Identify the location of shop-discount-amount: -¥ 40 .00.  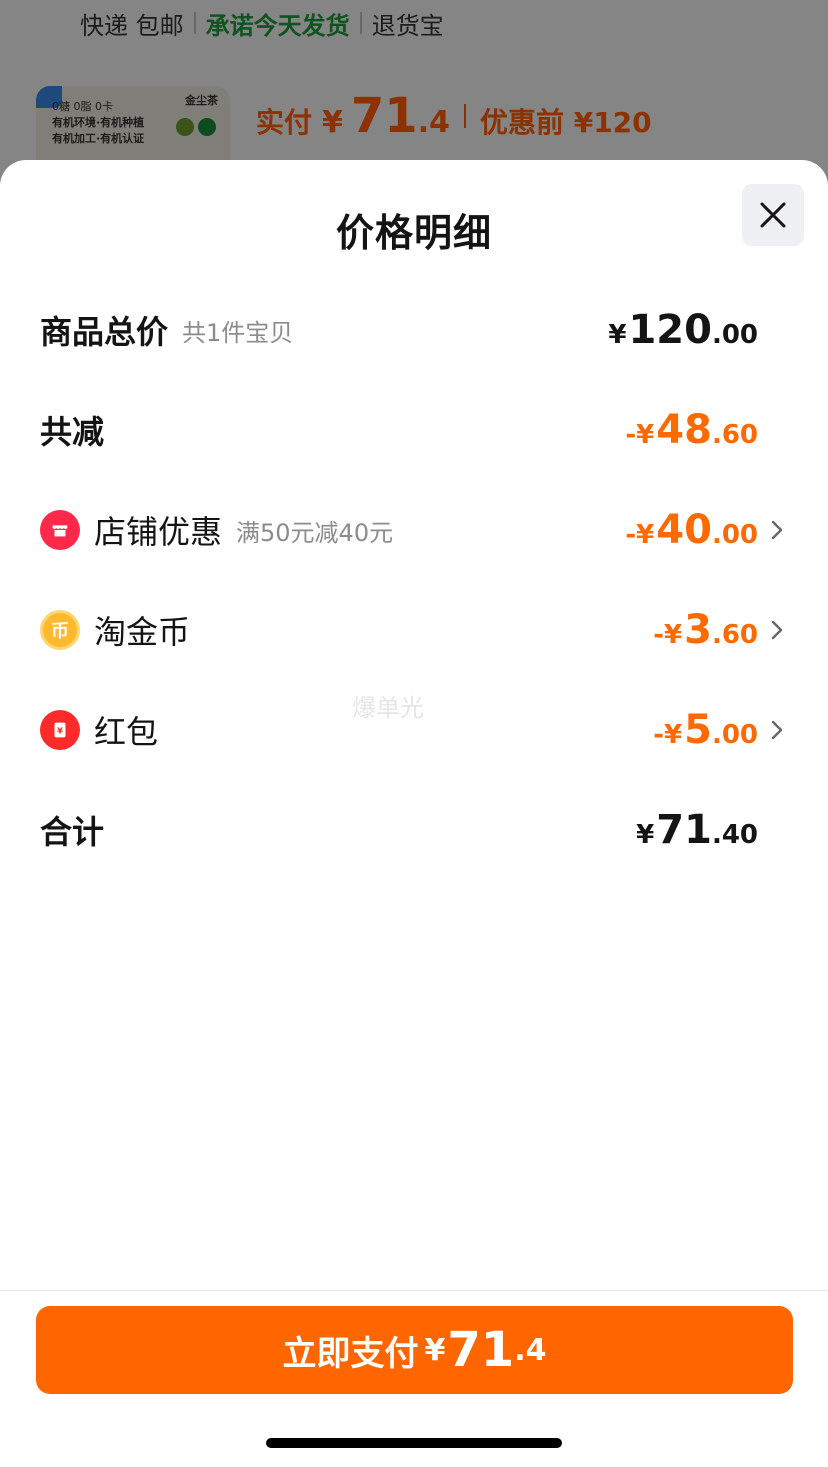
(691, 530).